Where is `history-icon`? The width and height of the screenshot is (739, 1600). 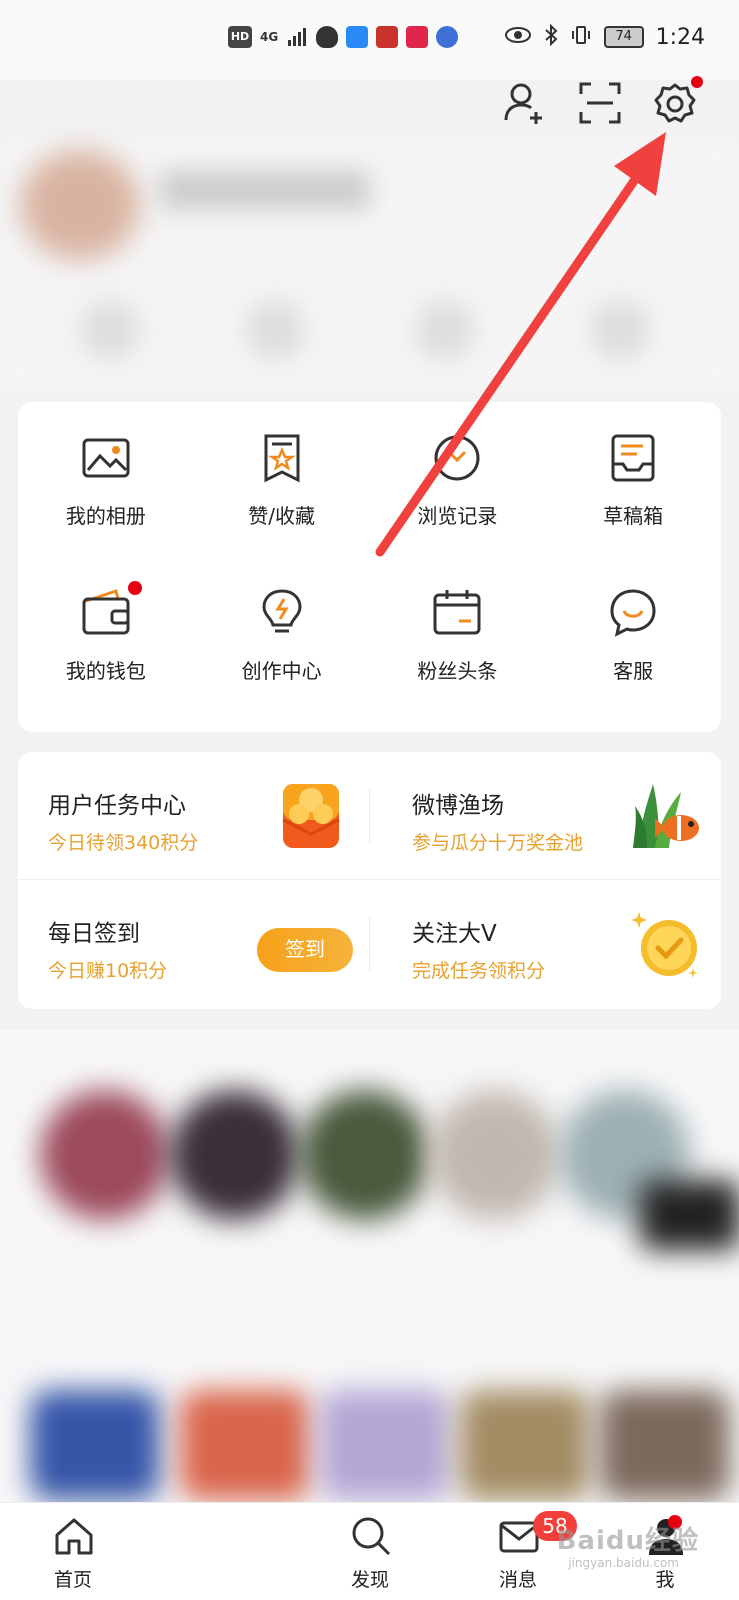
history-icon is located at coordinates (457, 458).